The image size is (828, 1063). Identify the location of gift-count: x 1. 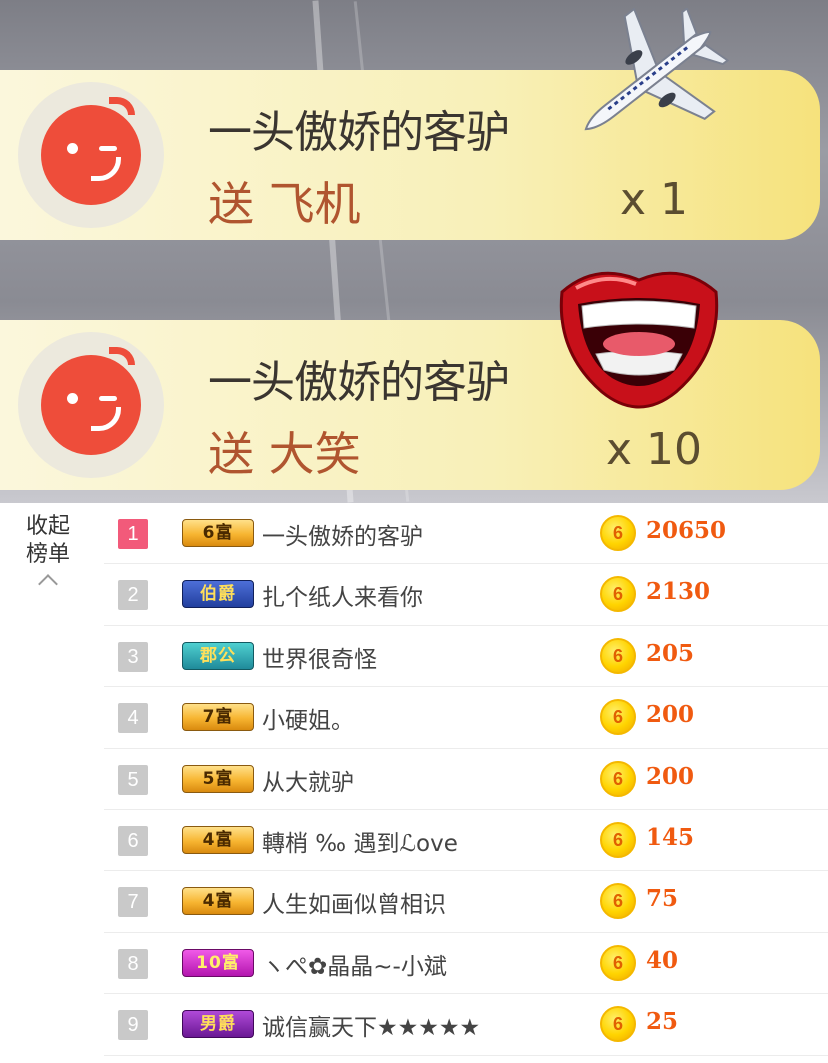
(654, 199).